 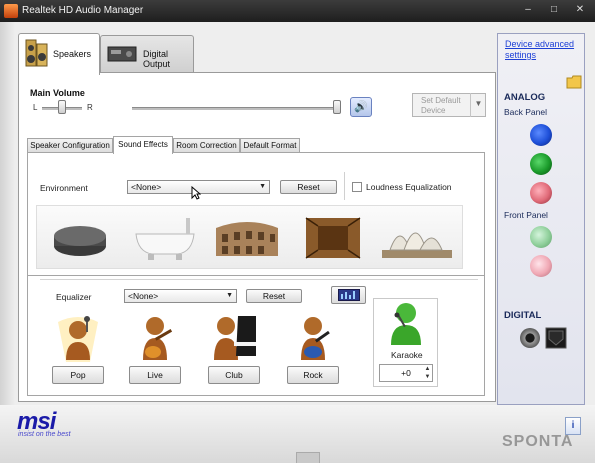 I want to click on guitar-player-icon, so click(x=155, y=338).